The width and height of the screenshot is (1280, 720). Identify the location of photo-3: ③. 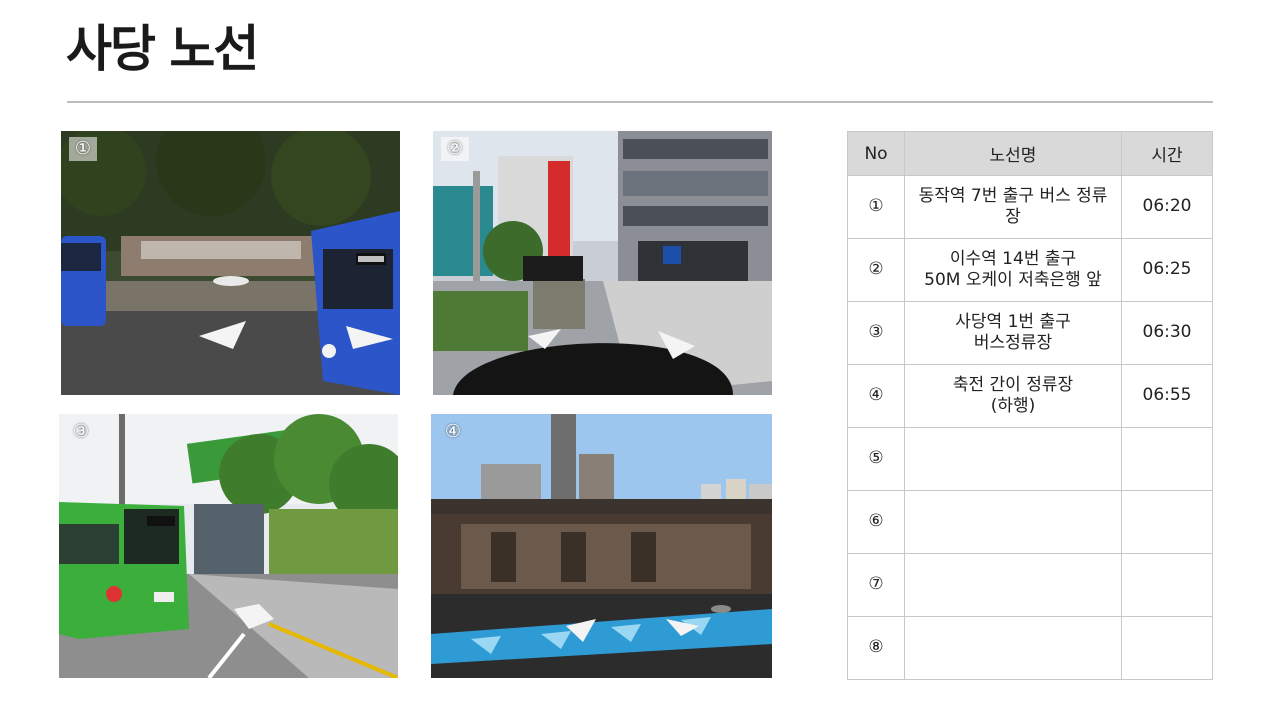
(228, 546).